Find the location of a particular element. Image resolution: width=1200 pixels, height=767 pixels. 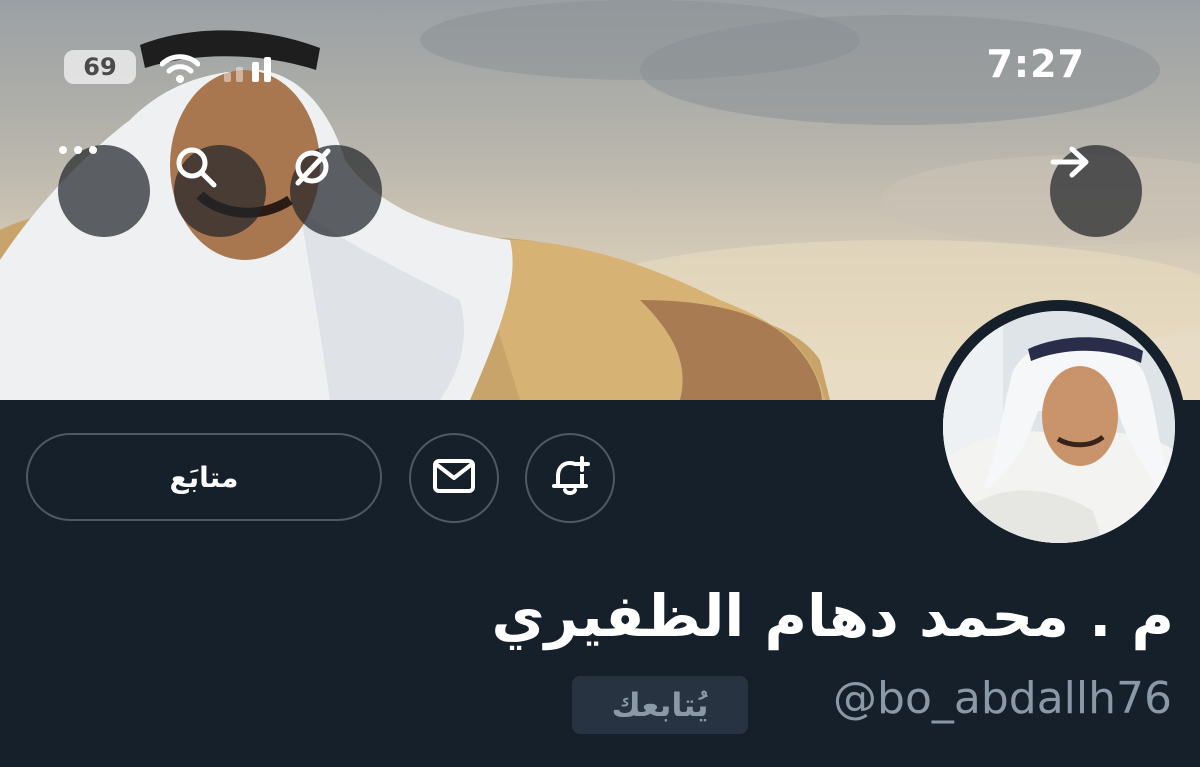

message-button is located at coordinates (454, 478).